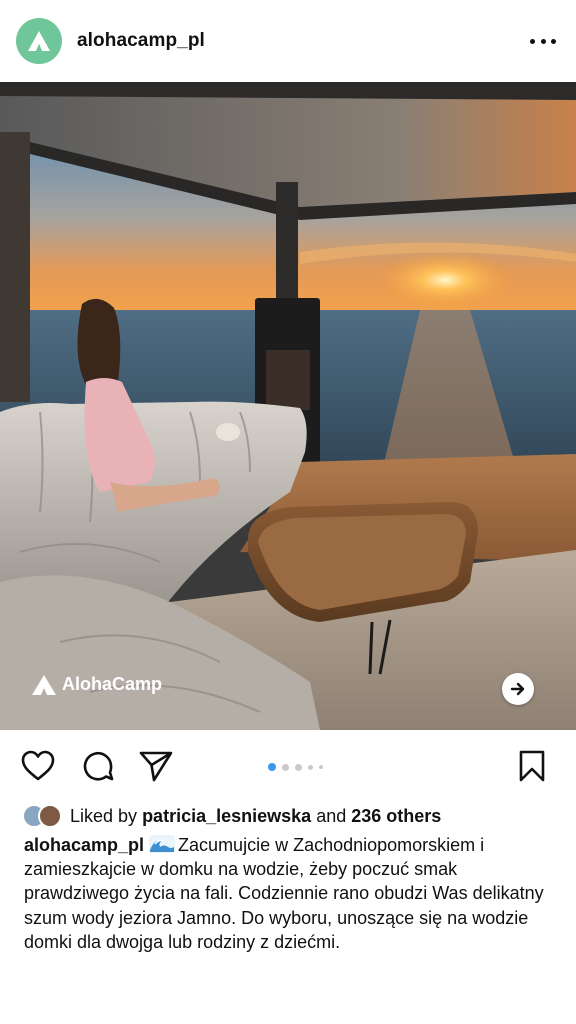  What do you see at coordinates (112, 684) in the screenshot?
I see `brand-watermark-text: AlohaCamp` at bounding box center [112, 684].